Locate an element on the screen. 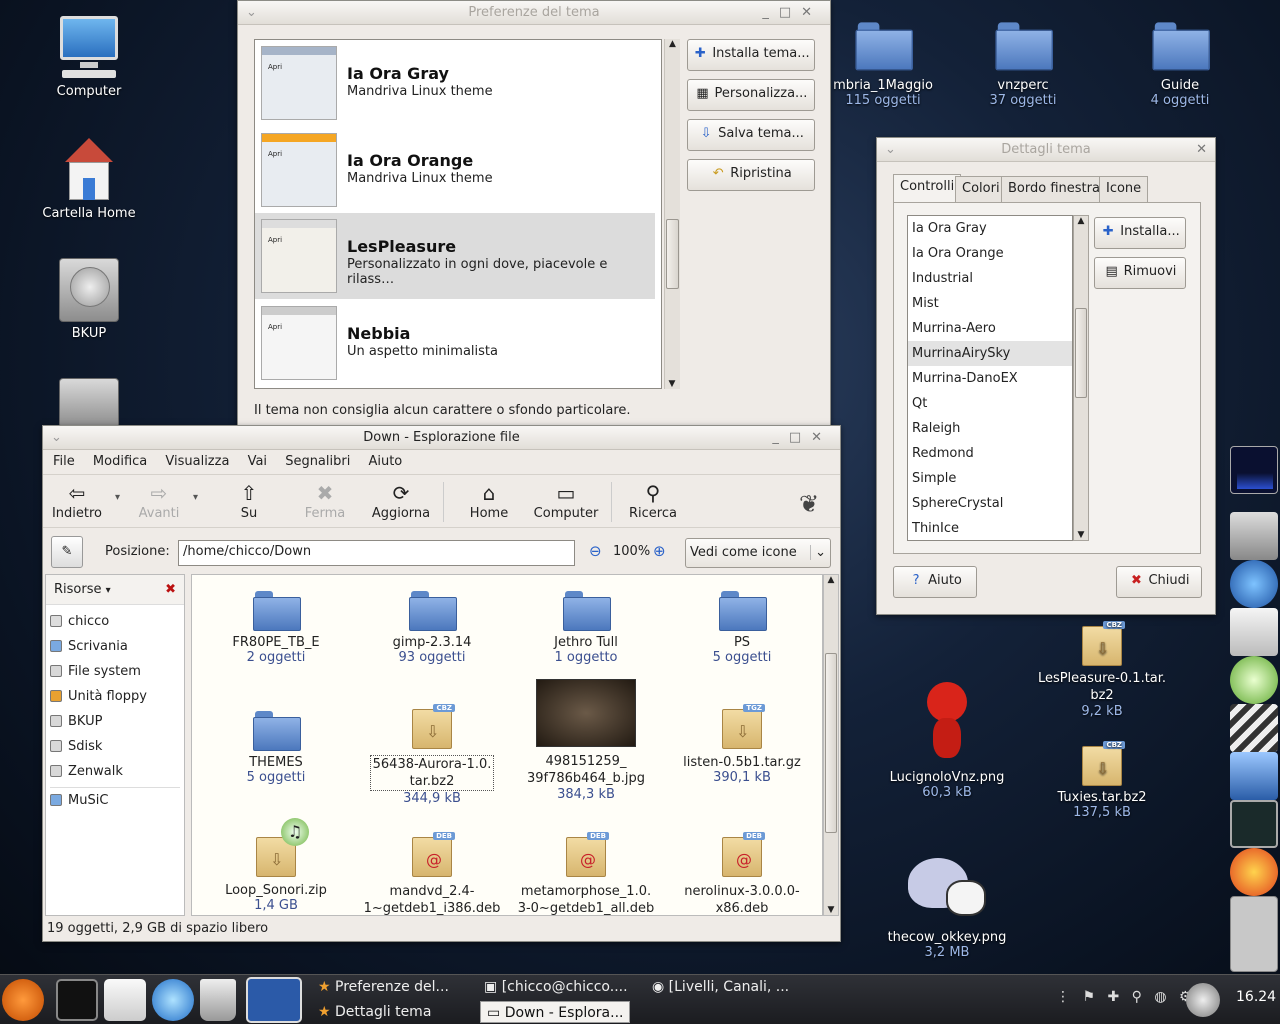  desktop-icon-home: Cartella Home is located at coordinates (89, 179).